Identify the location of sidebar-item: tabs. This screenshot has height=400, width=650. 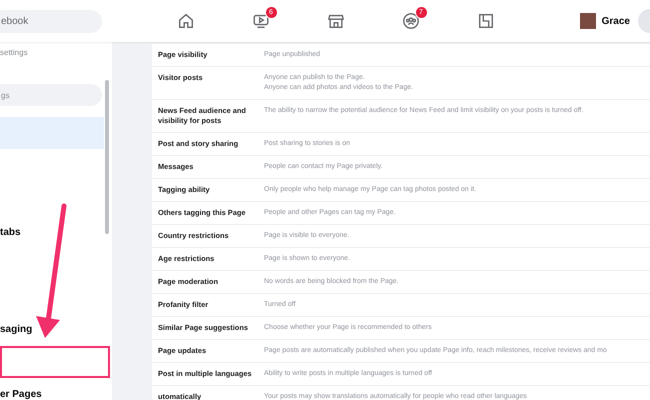
(10, 232).